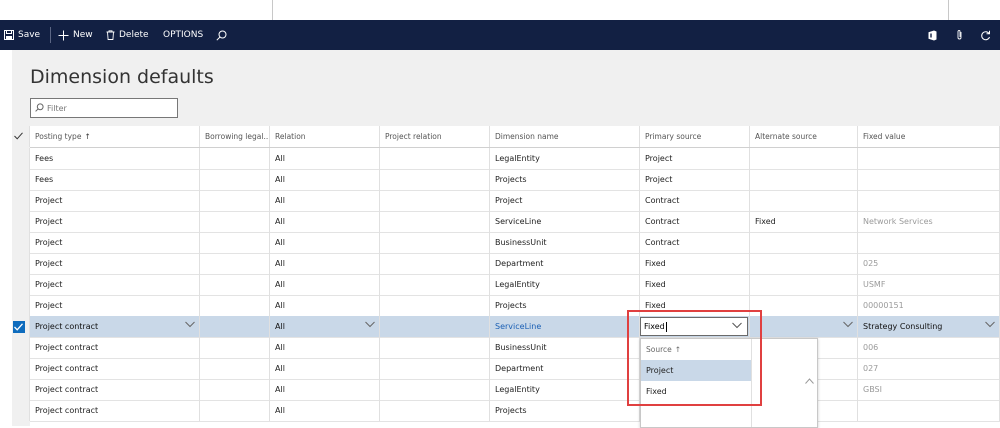 The width and height of the screenshot is (1000, 428). I want to click on cell-fixed: USMF, so click(929, 284).